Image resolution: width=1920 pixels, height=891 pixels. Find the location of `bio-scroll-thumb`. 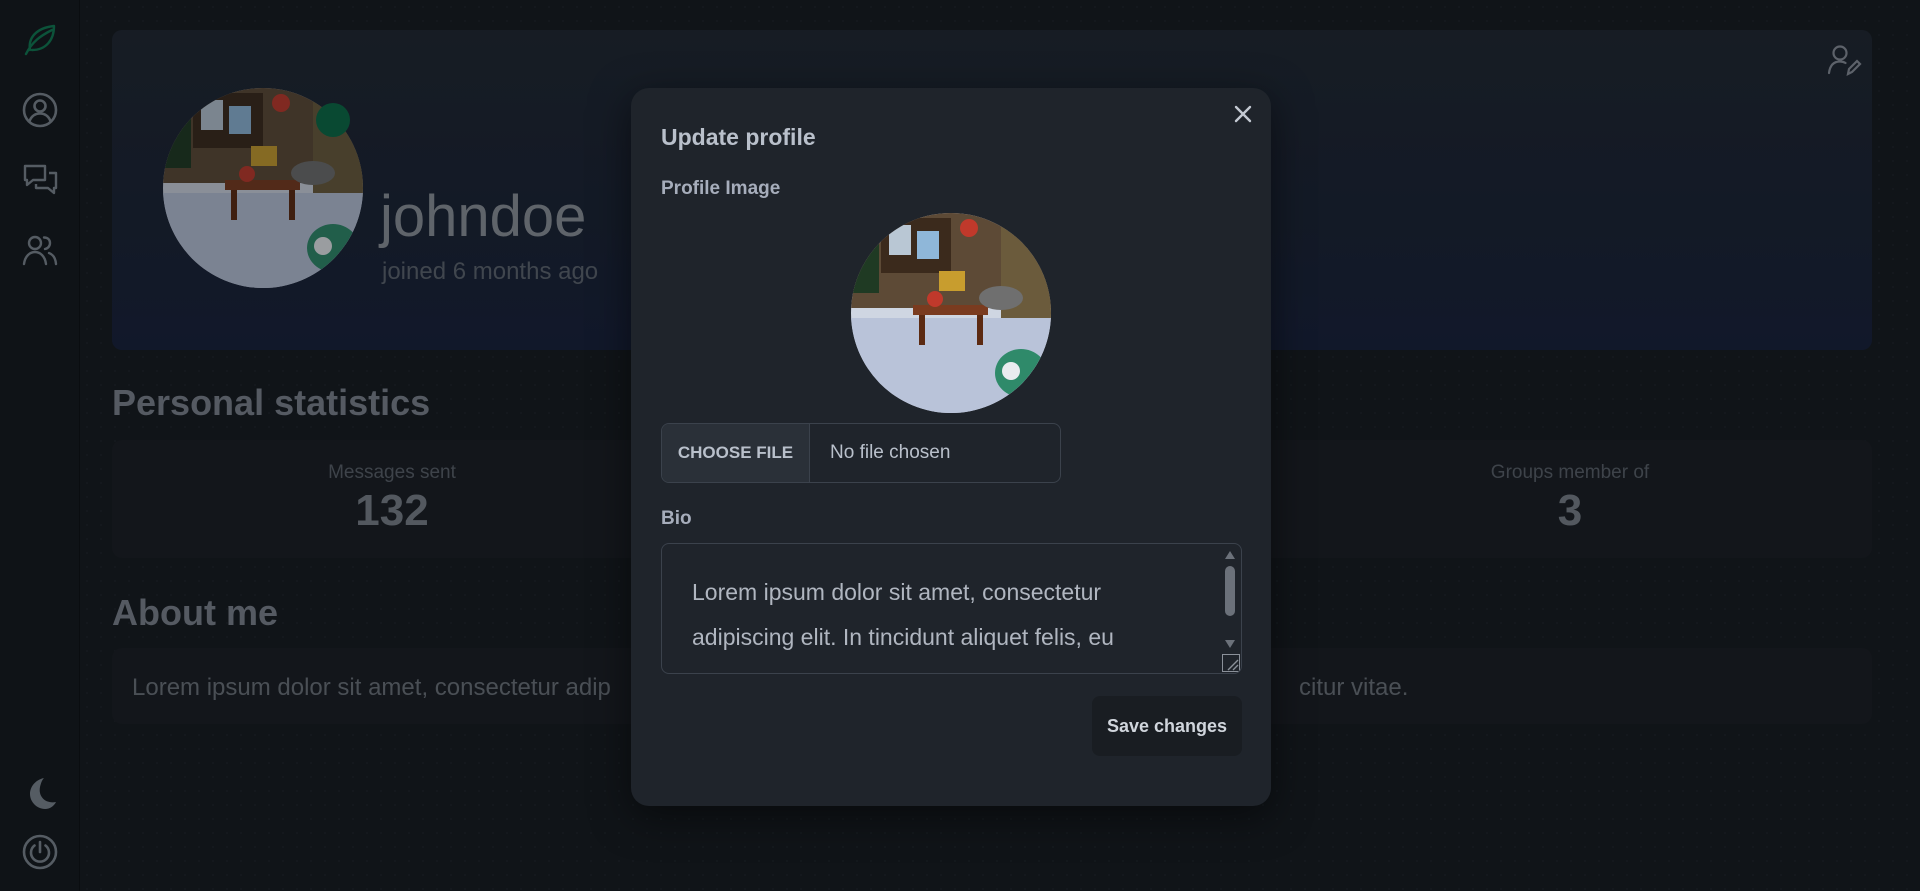

bio-scroll-thumb is located at coordinates (1230, 591).